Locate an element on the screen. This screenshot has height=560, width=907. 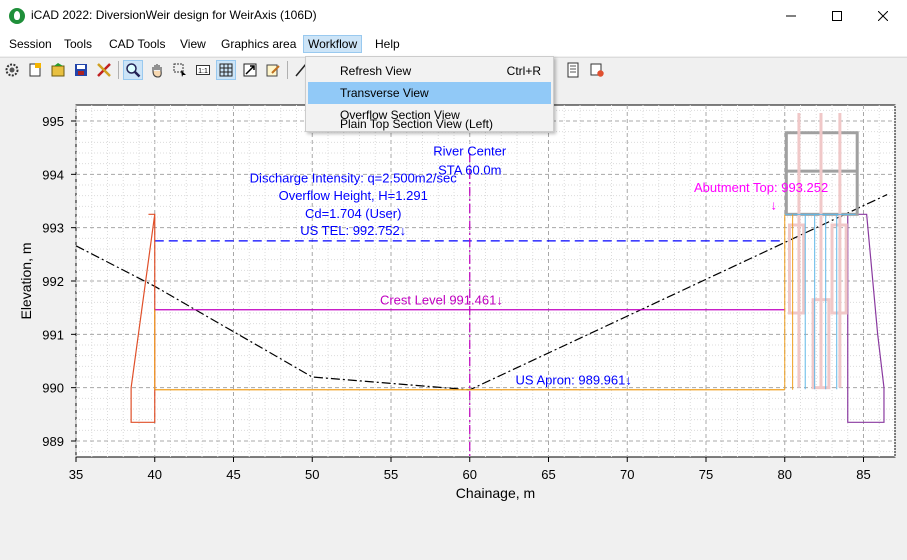
y-tick-label: 995 is located at coordinates (53, 121).